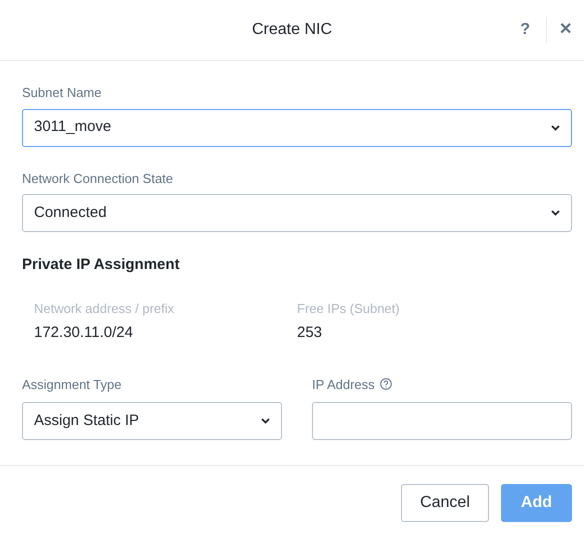 This screenshot has height=535, width=584. Describe the element at coordinates (84, 333) in the screenshot. I see `info-value: 172.30.11.0/24` at that location.